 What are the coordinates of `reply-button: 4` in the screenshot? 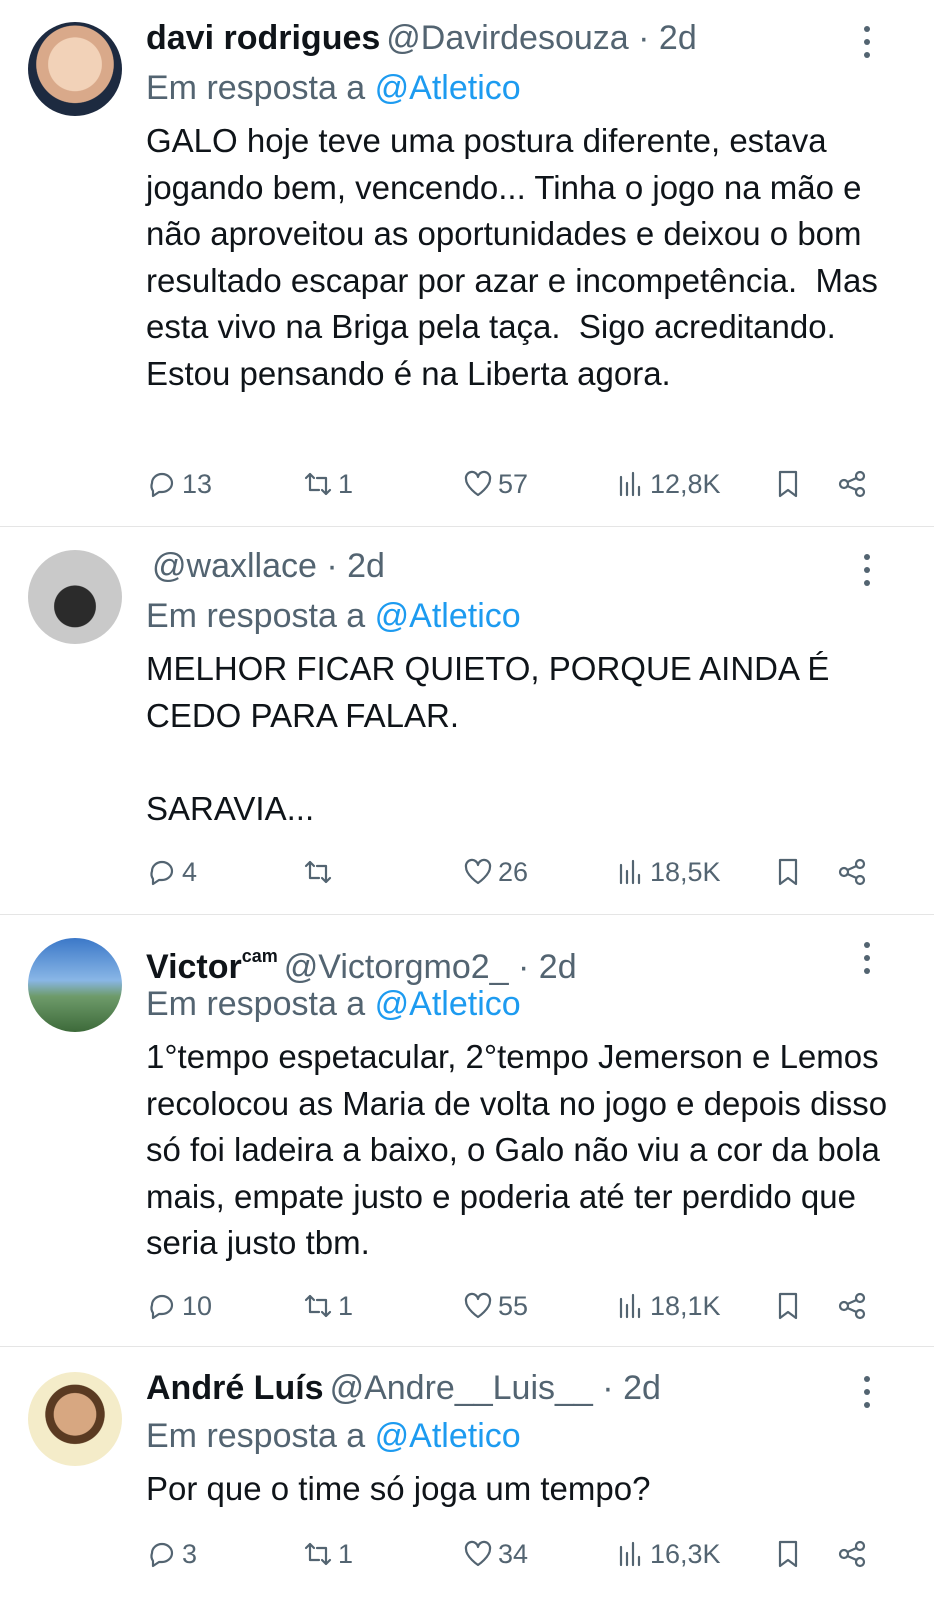 It's located at (171, 872).